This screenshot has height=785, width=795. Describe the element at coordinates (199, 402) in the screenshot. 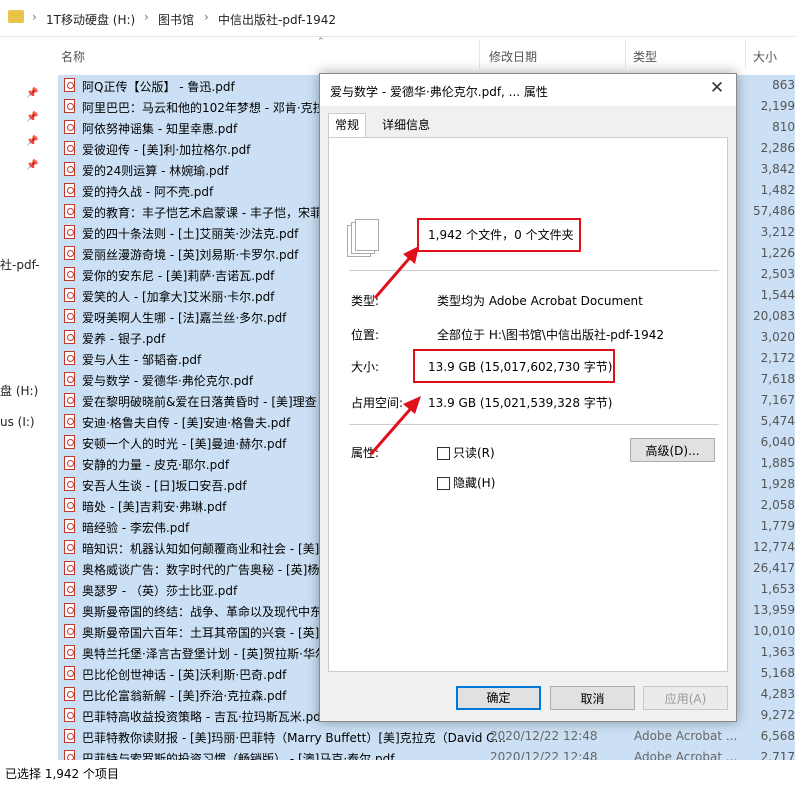

I see `file-name: 爱在黎明破晓前&爱在日落黄昏时 - [美]理查` at that location.